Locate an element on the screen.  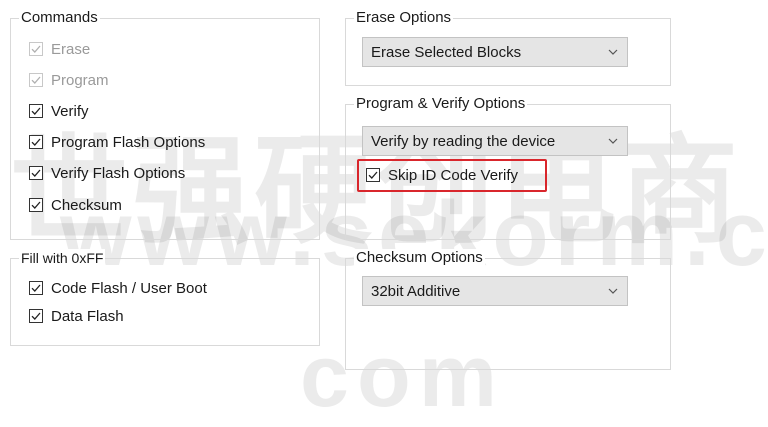
program-flash-options-checkbox: Program Flash Options is located at coordinates (117, 142).